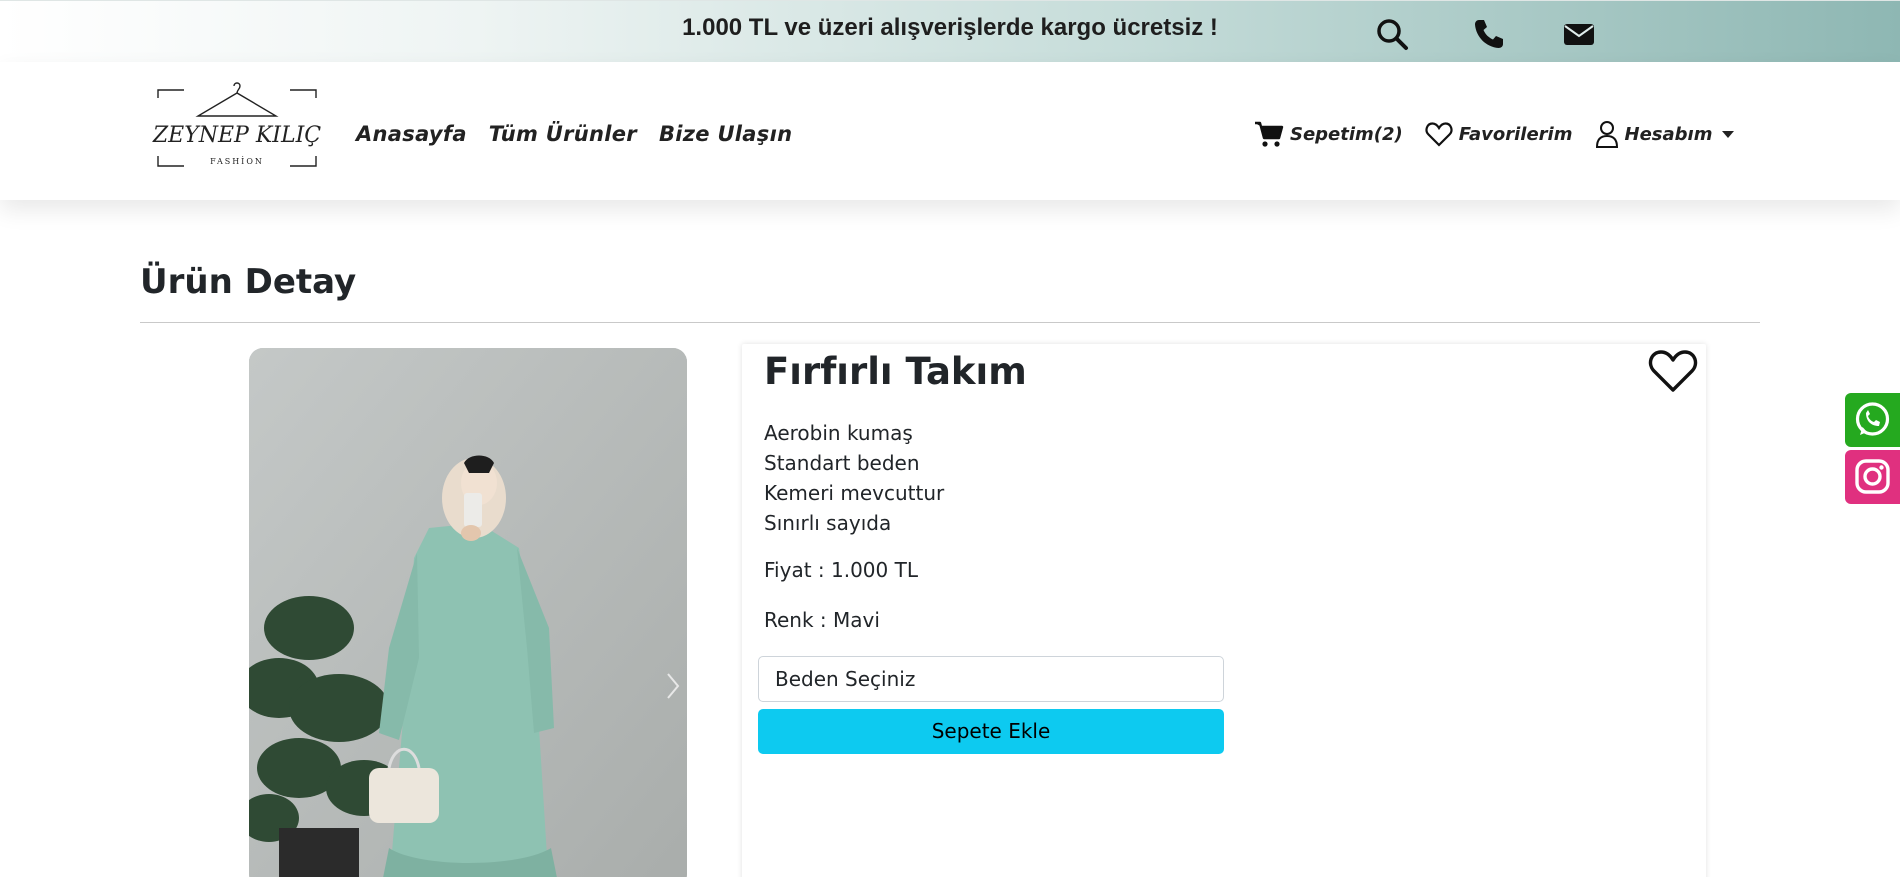  I want to click on whatsapp-icon, so click(1872, 419).